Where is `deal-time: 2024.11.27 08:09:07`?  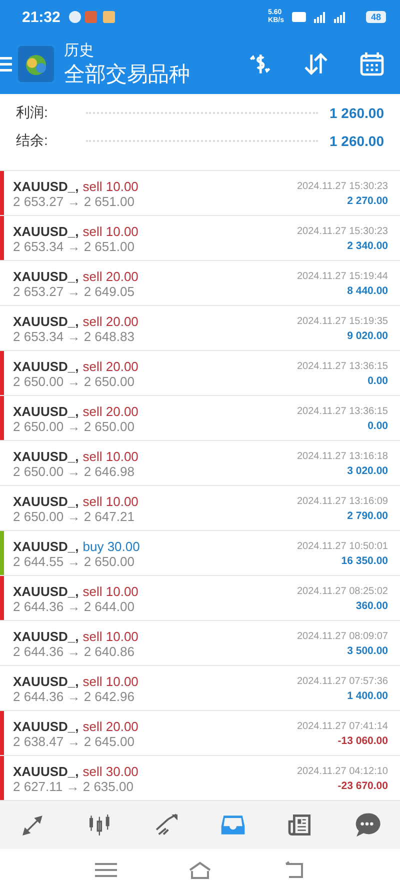 deal-time: 2024.11.27 08:09:07 is located at coordinates (342, 636).